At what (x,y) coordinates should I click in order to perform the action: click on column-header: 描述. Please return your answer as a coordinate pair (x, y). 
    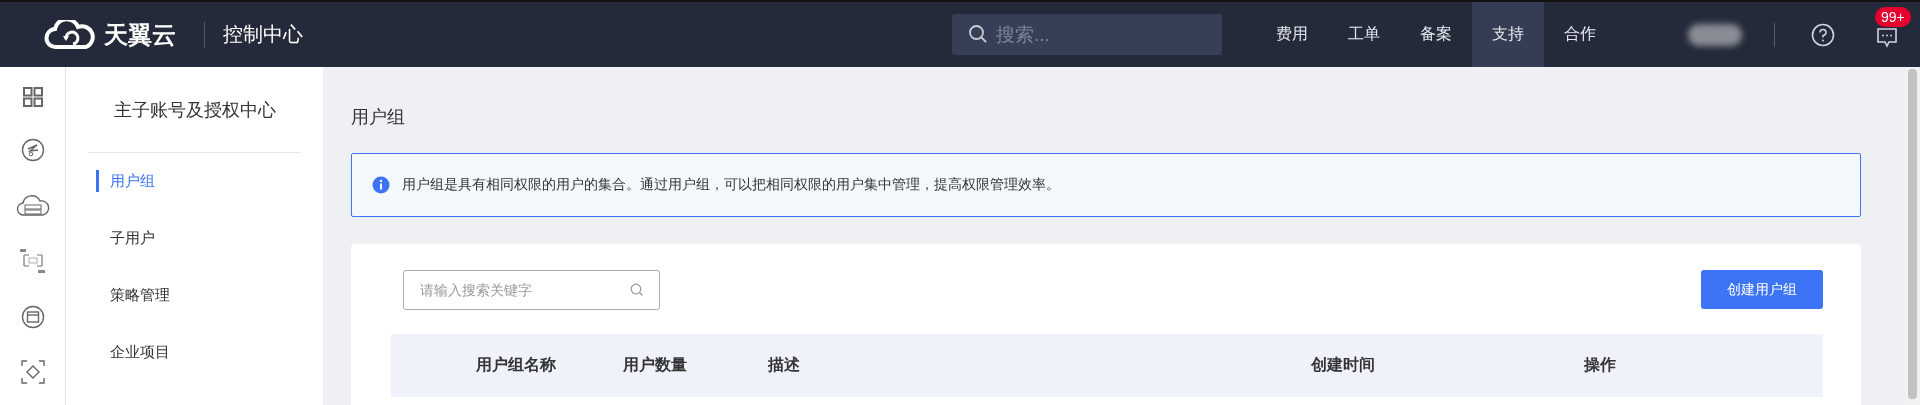
    Looking at the image, I should click on (784, 365).